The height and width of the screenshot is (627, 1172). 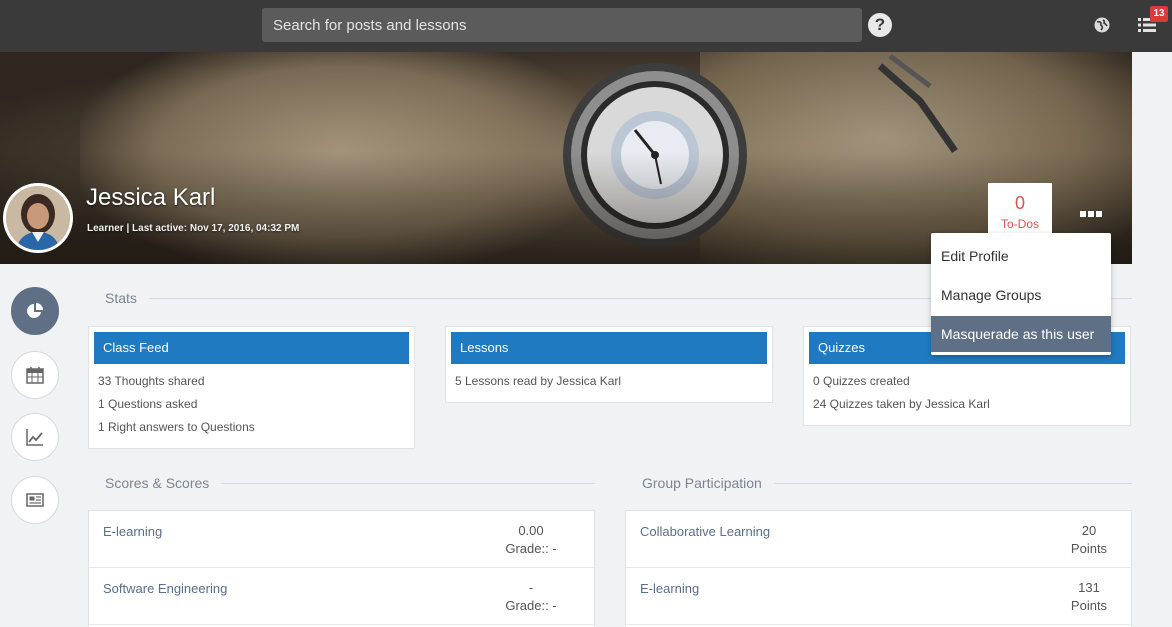 I want to click on table-row: E-learning 0.00 Grade:: -, so click(x=341, y=539).